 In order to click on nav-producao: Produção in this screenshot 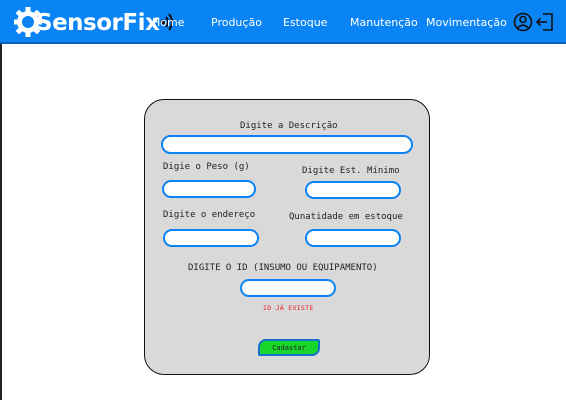, I will do `click(236, 22)`.